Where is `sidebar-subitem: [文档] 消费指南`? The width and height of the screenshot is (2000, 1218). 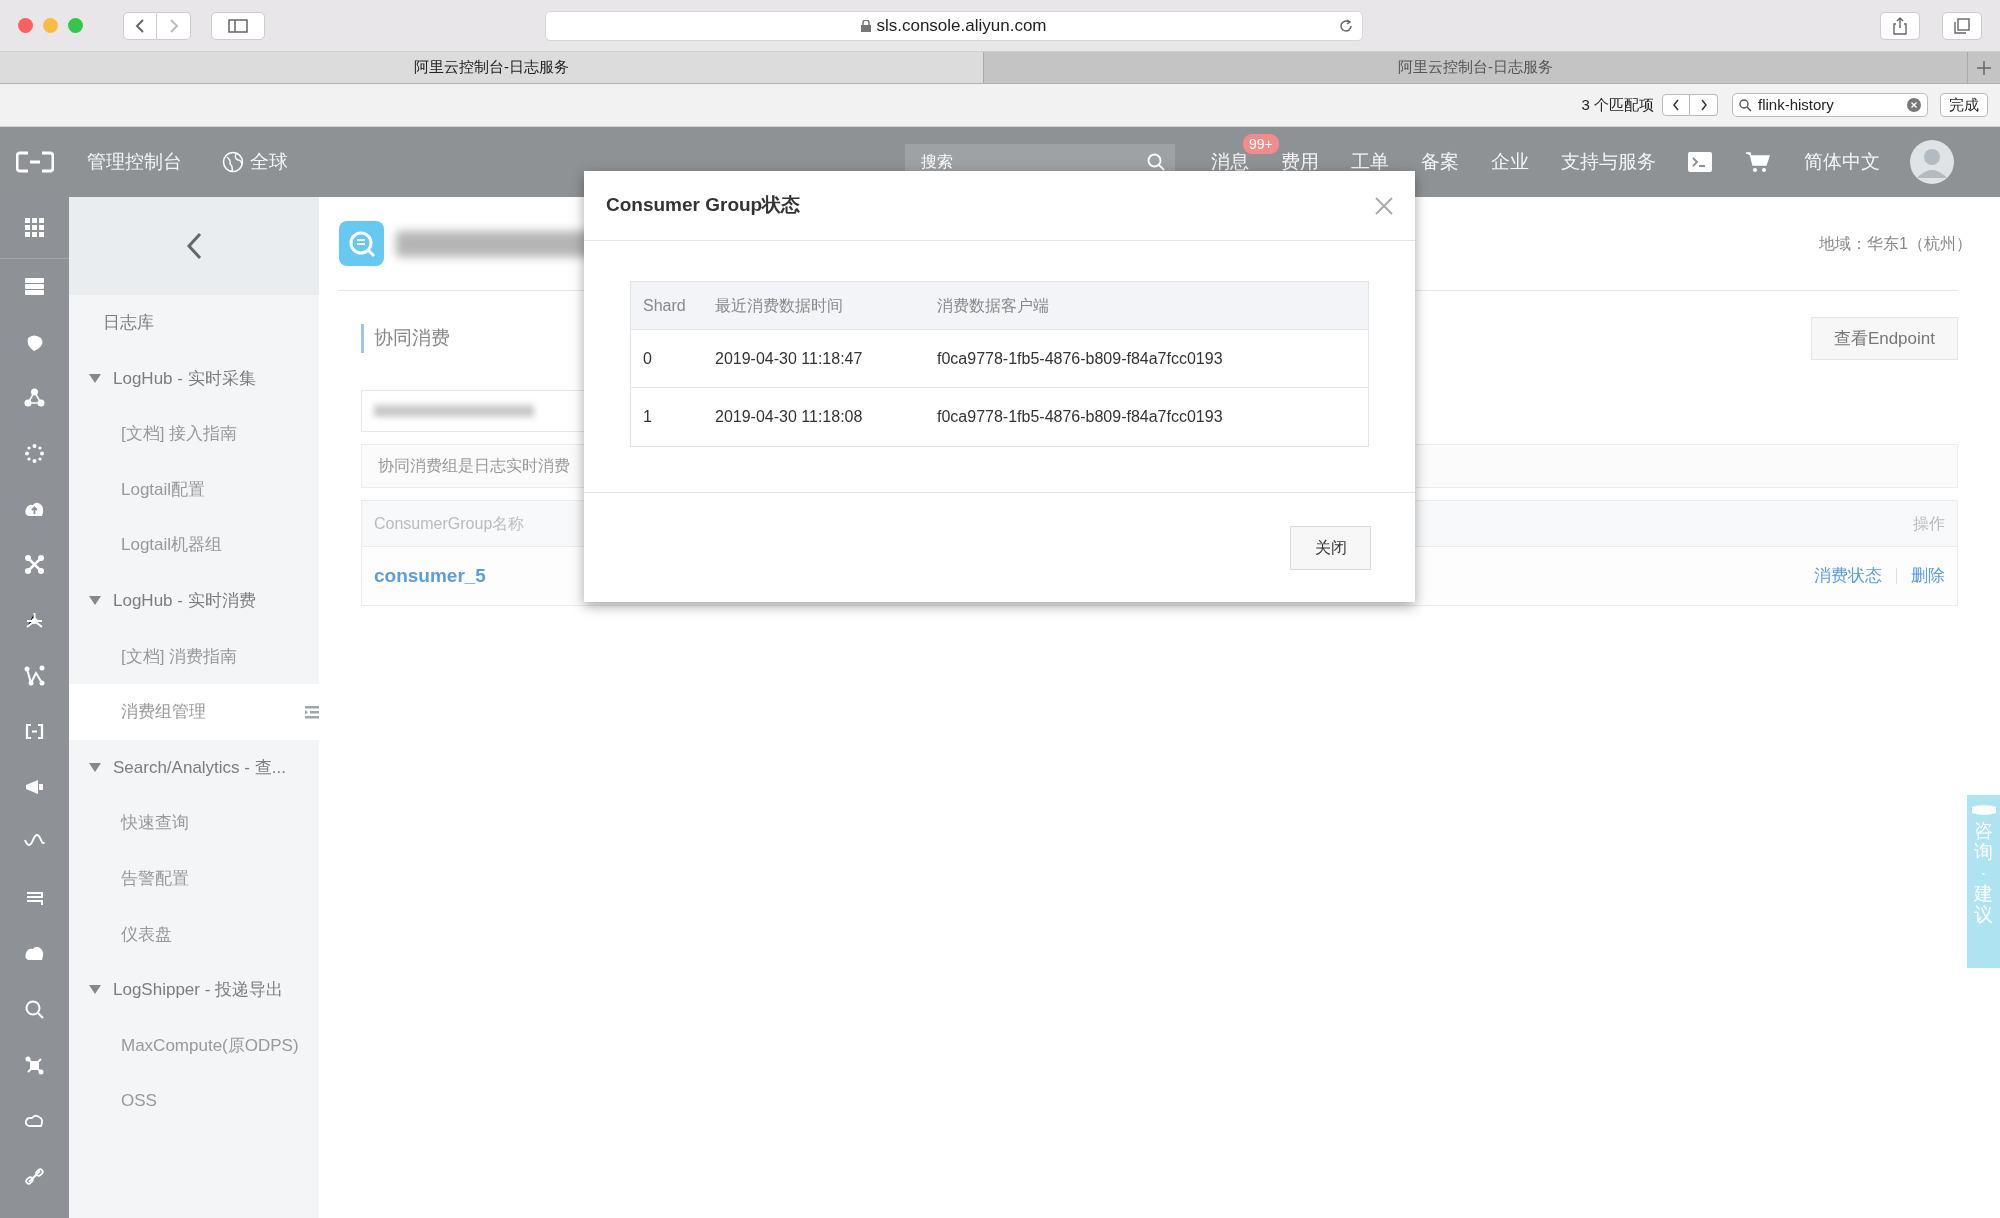 sidebar-subitem: [文档] 消费指南 is located at coordinates (194, 656).